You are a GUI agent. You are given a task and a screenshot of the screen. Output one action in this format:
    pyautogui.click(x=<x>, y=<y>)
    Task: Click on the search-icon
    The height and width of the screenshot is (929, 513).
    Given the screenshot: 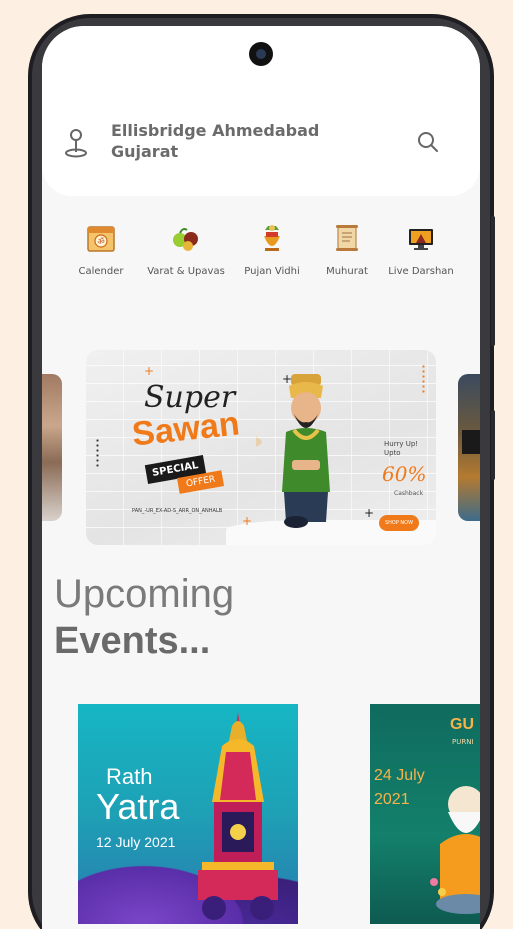 What is the action you would take?
    pyautogui.click(x=428, y=142)
    